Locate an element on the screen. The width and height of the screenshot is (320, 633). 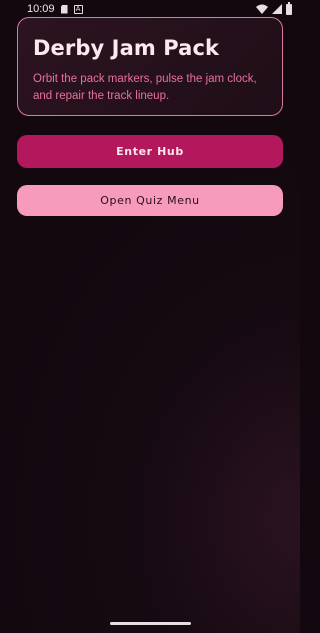
wifi-icon is located at coordinates (262, 9).